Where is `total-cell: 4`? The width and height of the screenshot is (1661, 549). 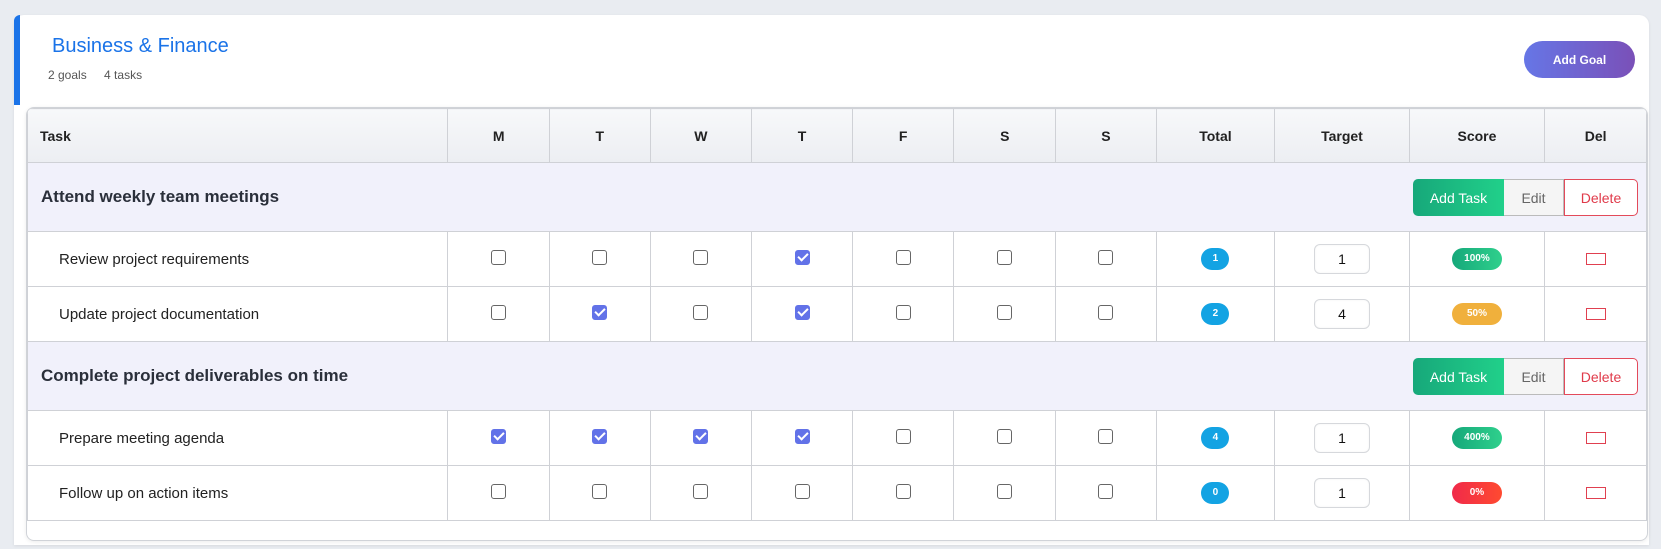 total-cell: 4 is located at coordinates (1215, 438).